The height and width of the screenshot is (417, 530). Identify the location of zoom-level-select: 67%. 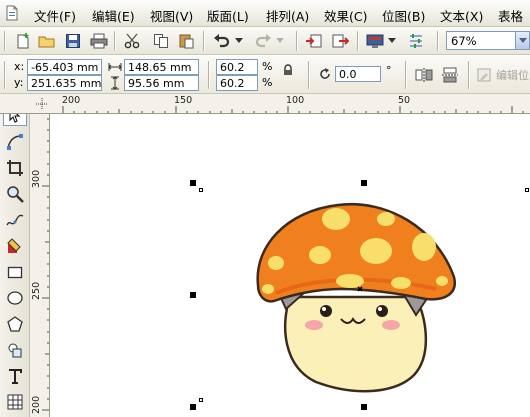
(488, 40).